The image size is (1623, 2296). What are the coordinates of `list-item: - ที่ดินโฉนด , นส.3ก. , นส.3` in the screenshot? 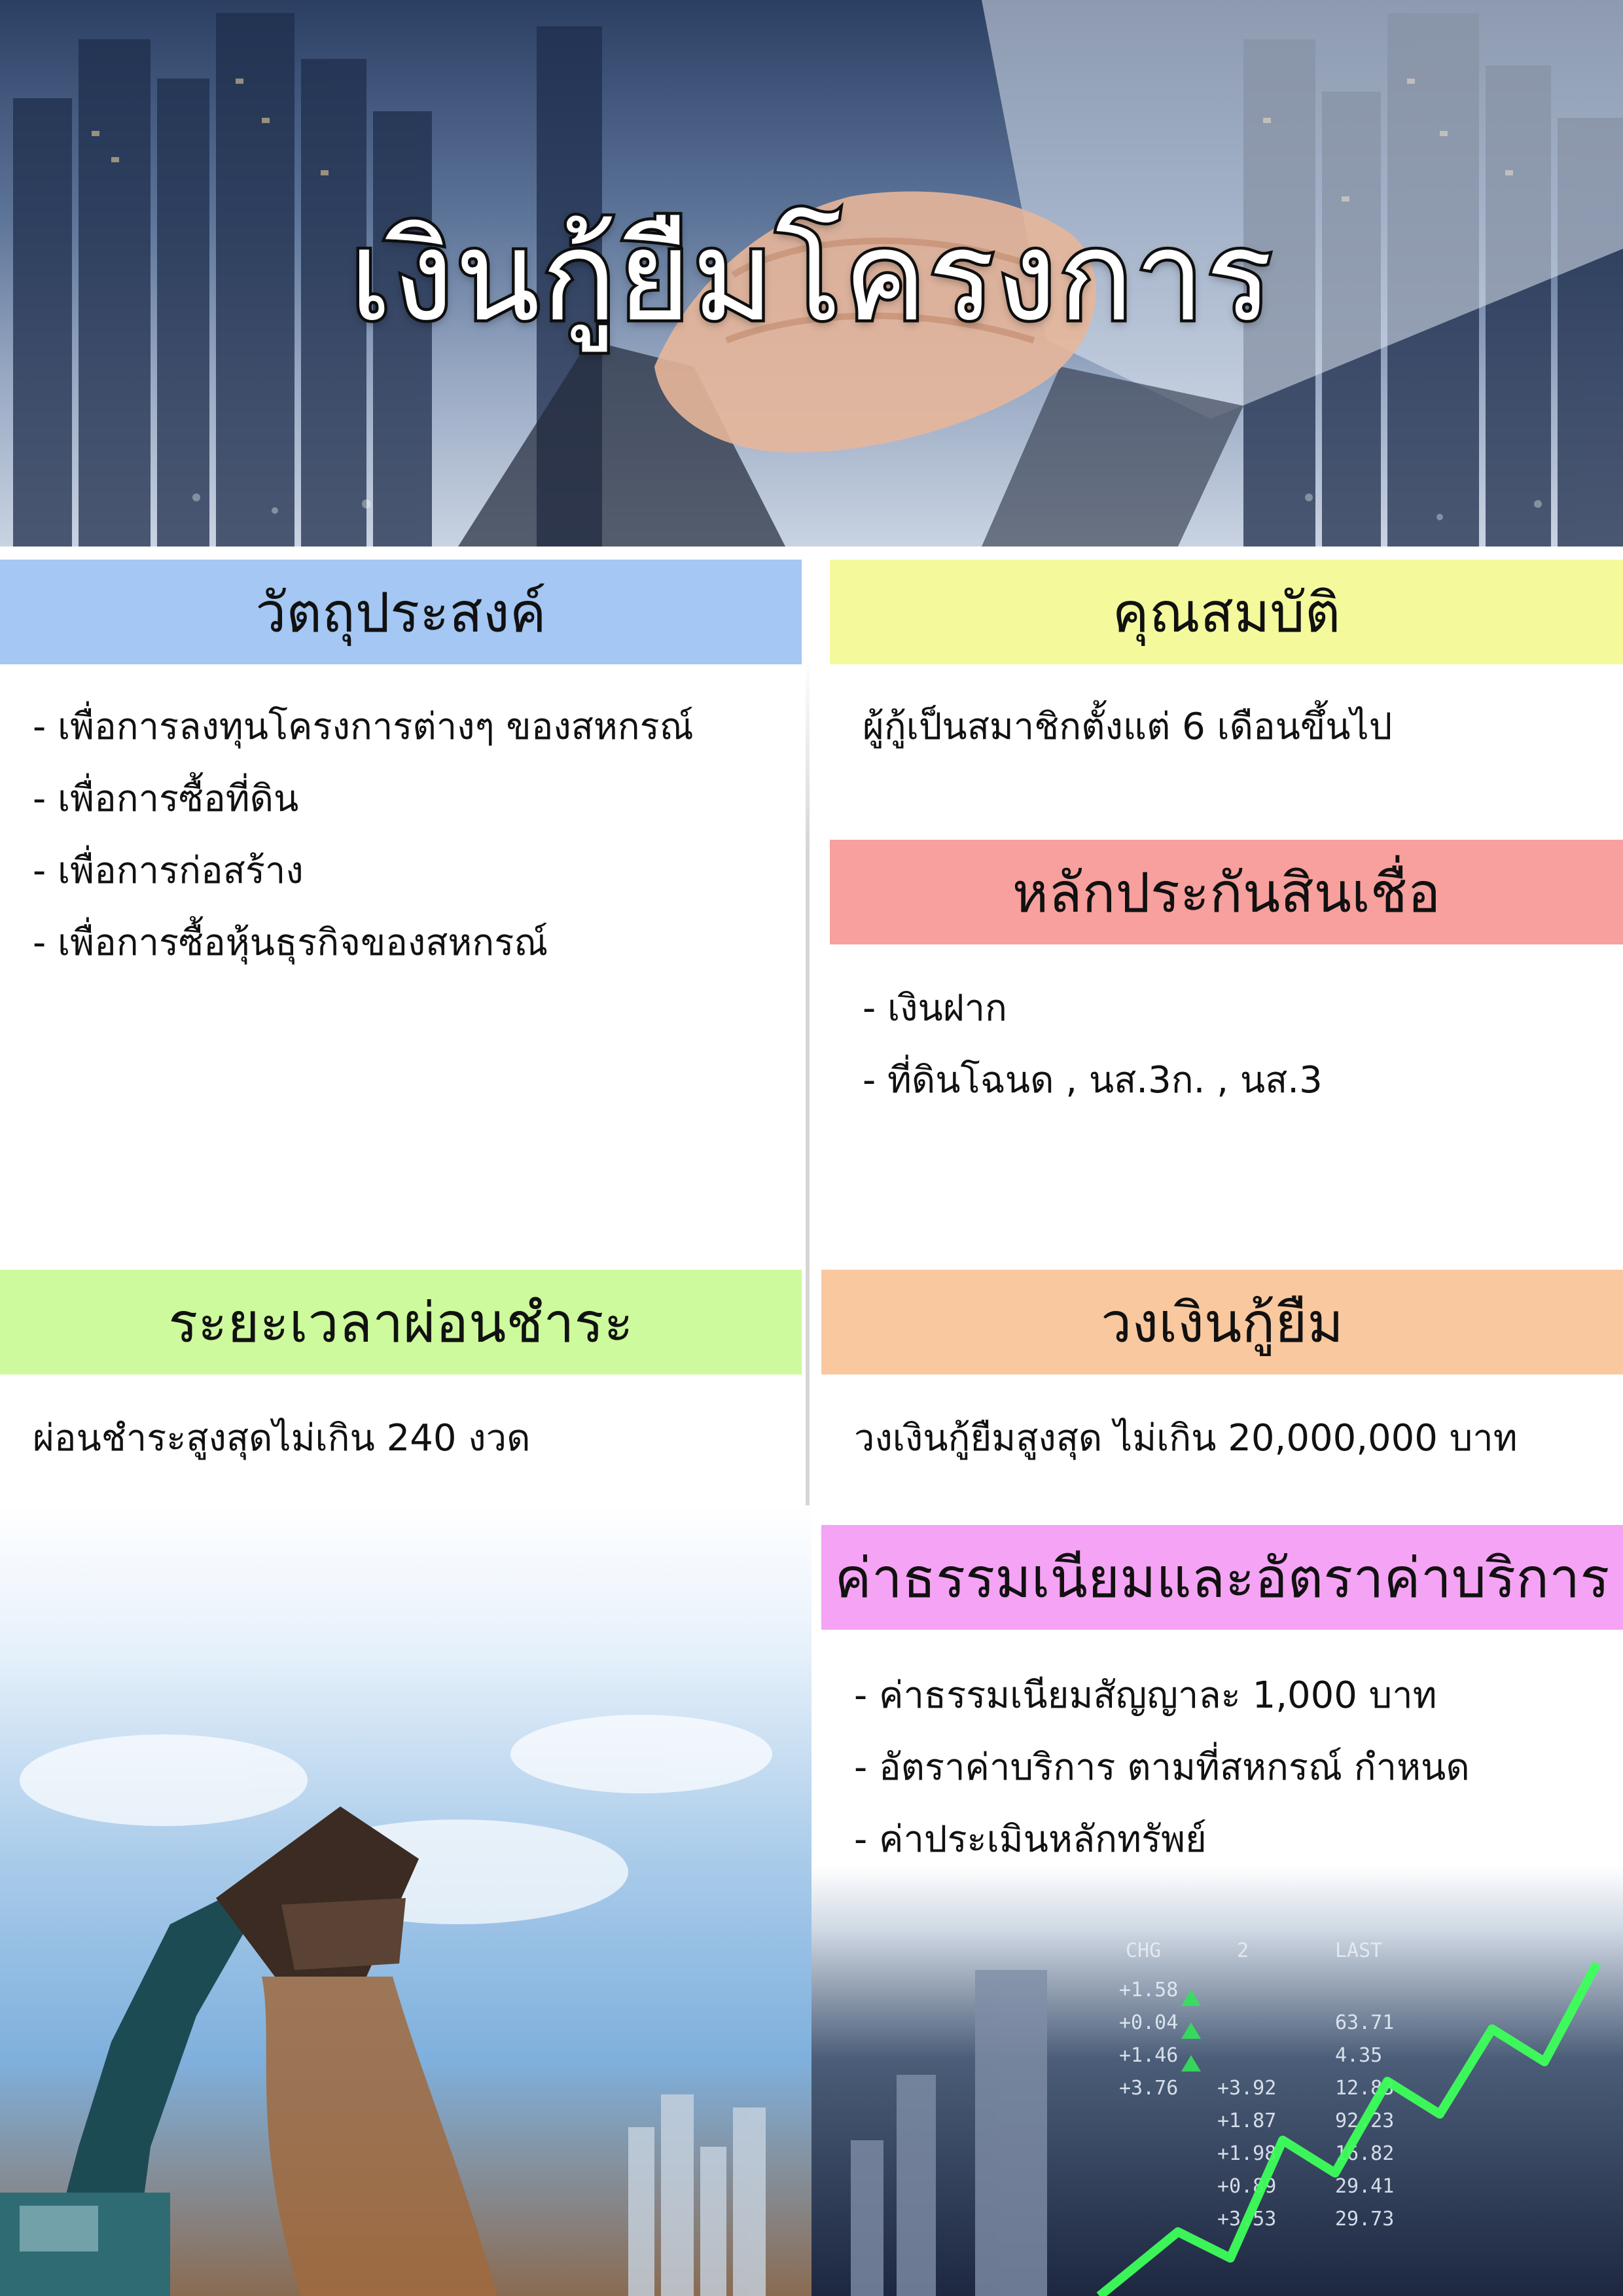 It's located at (1093, 1080).